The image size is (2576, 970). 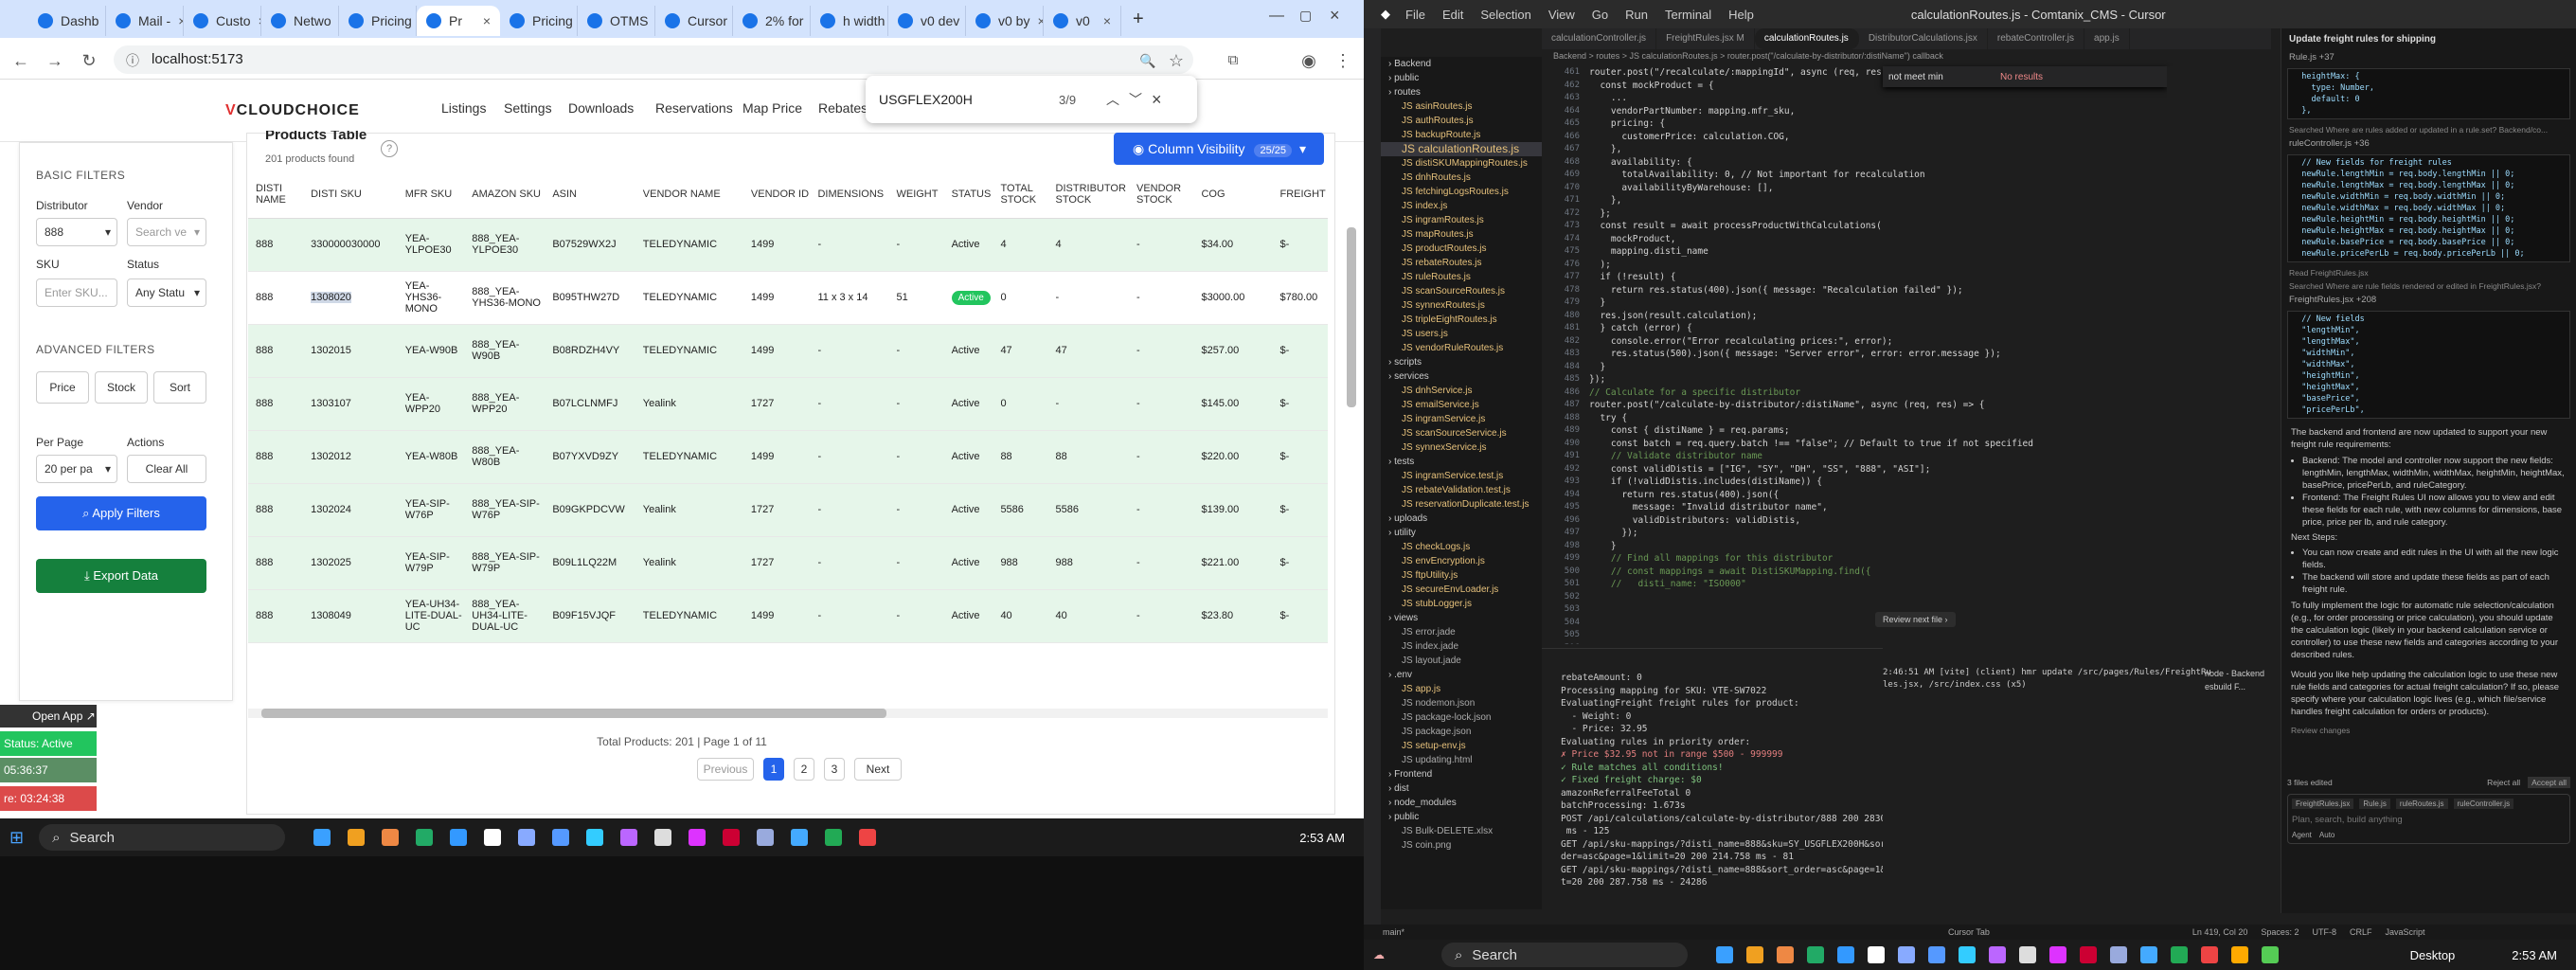 What do you see at coordinates (166, 292) in the screenshot?
I see `status-select: Any Statu ▾` at bounding box center [166, 292].